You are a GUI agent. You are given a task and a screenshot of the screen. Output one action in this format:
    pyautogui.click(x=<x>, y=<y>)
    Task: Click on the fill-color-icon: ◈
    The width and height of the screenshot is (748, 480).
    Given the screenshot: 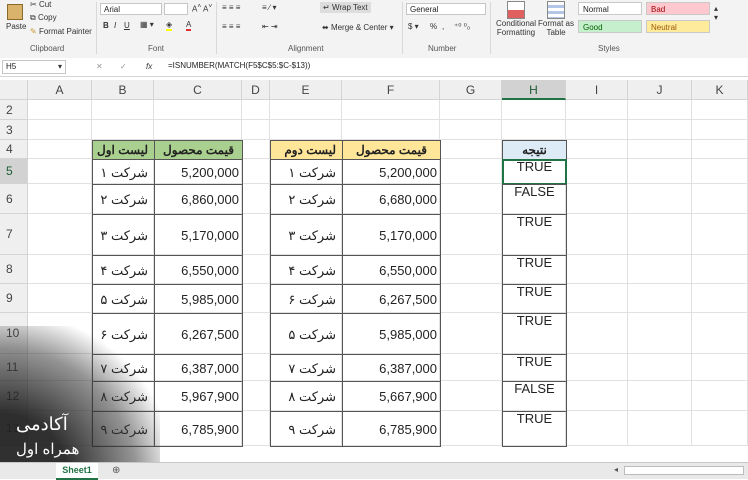 What is the action you would take?
    pyautogui.click(x=169, y=25)
    